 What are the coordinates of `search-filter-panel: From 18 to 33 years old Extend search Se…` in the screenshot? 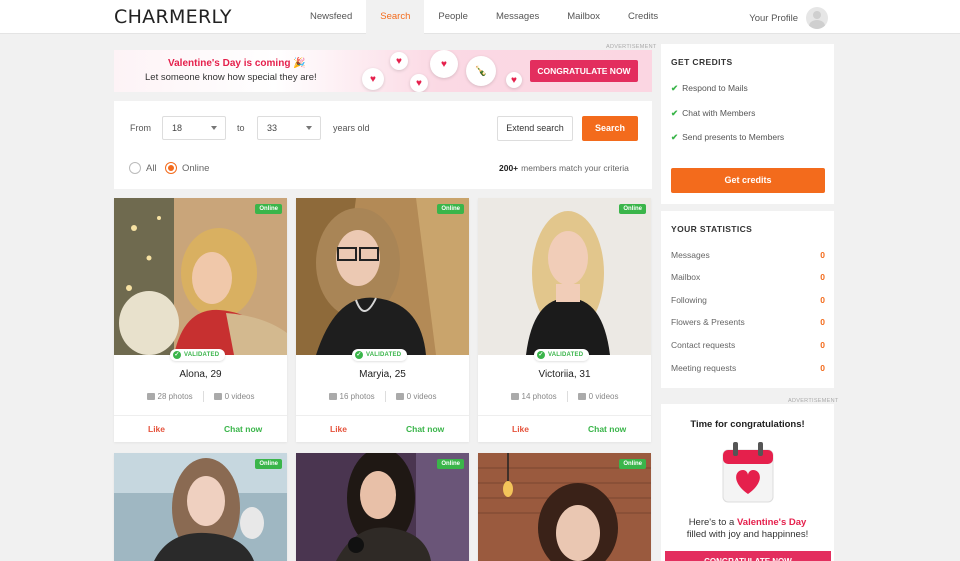 It's located at (383, 145).